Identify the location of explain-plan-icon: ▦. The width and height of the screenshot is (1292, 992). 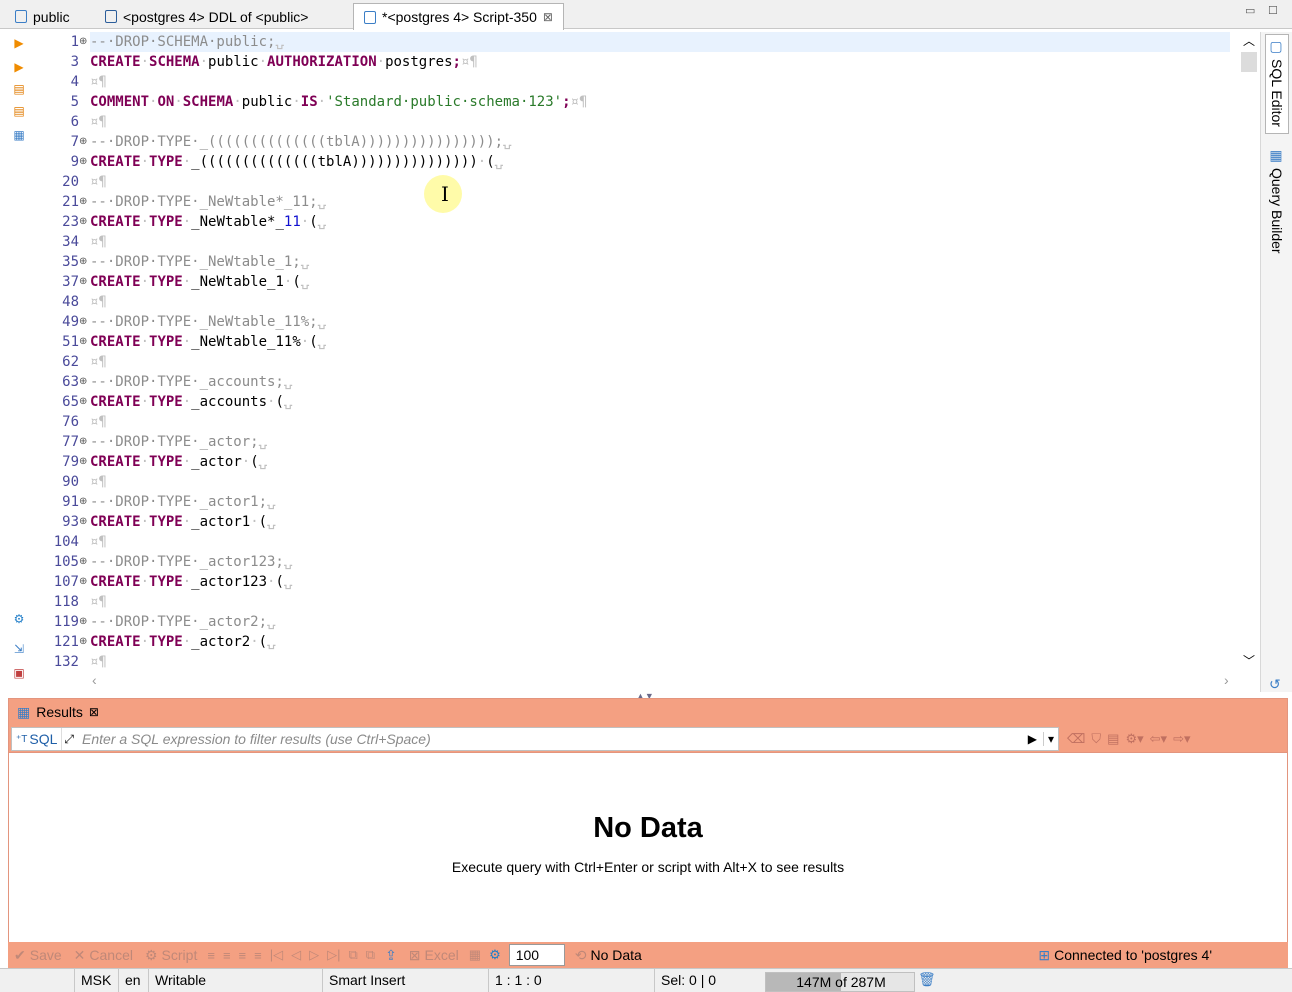
(19, 135).